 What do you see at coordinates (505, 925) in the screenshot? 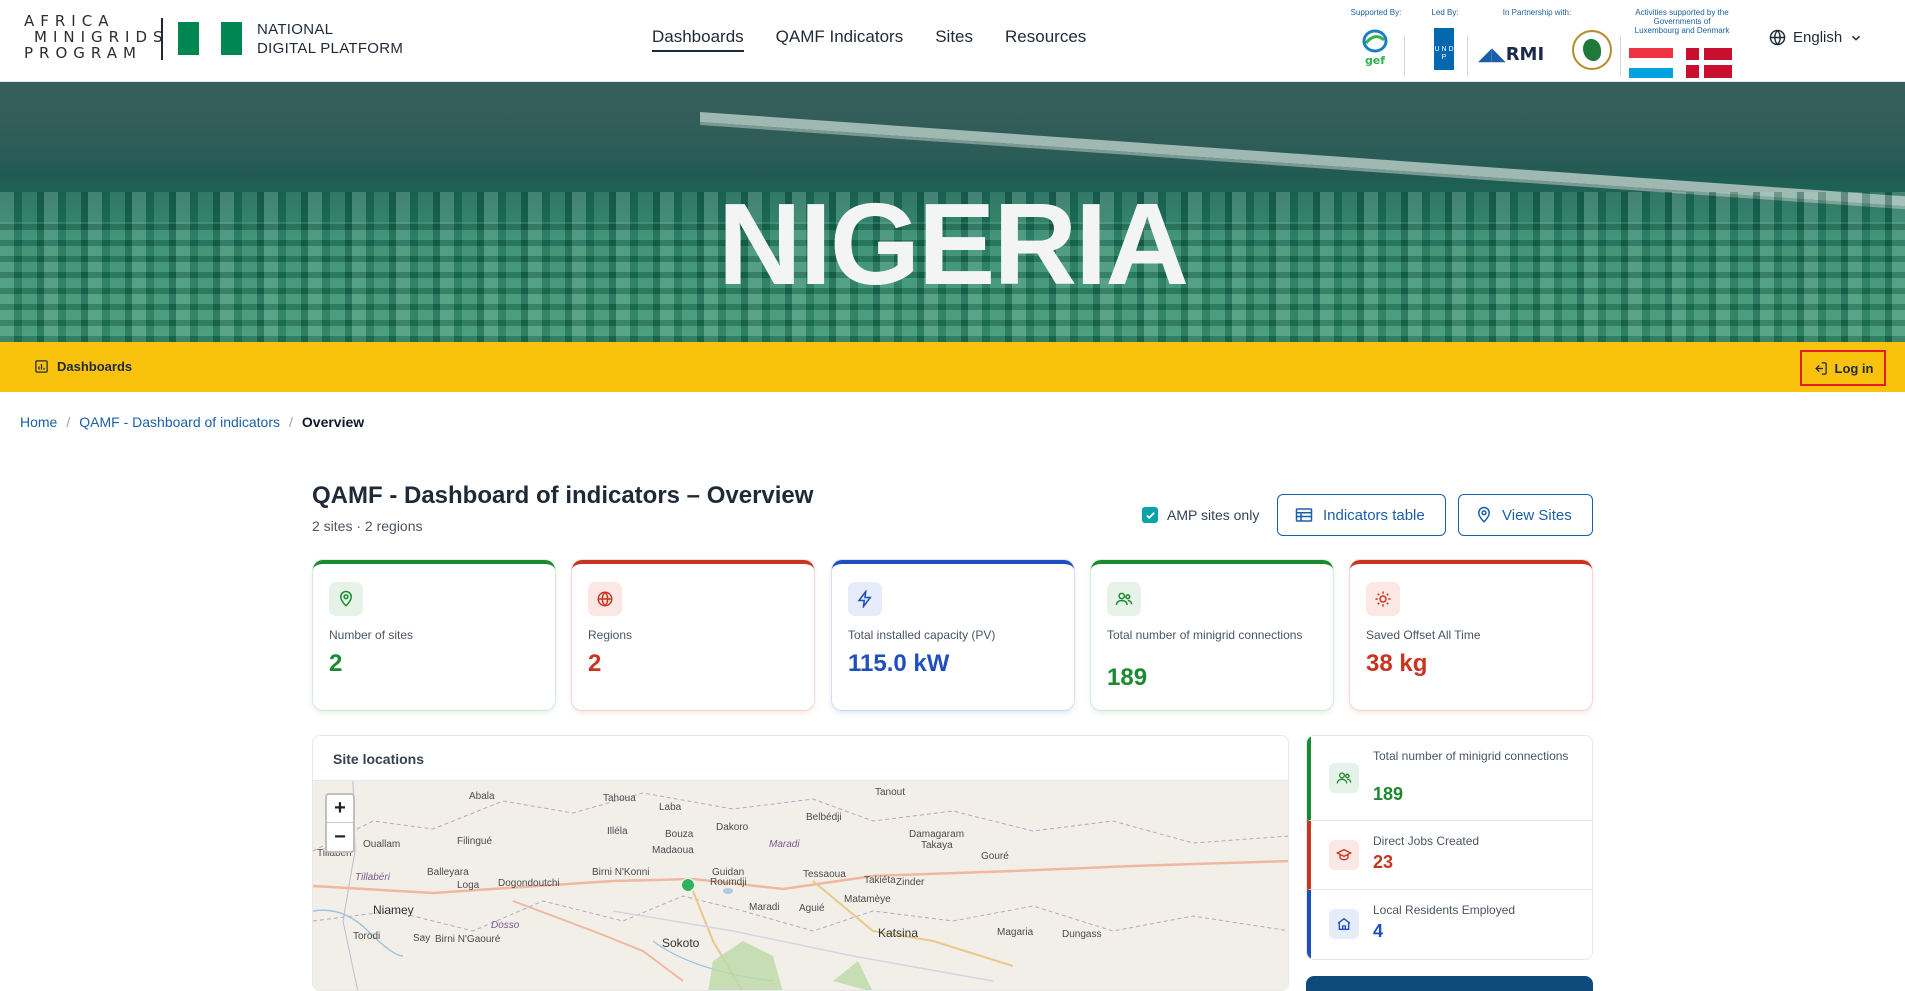
I see `map-region-label: Dosso` at bounding box center [505, 925].